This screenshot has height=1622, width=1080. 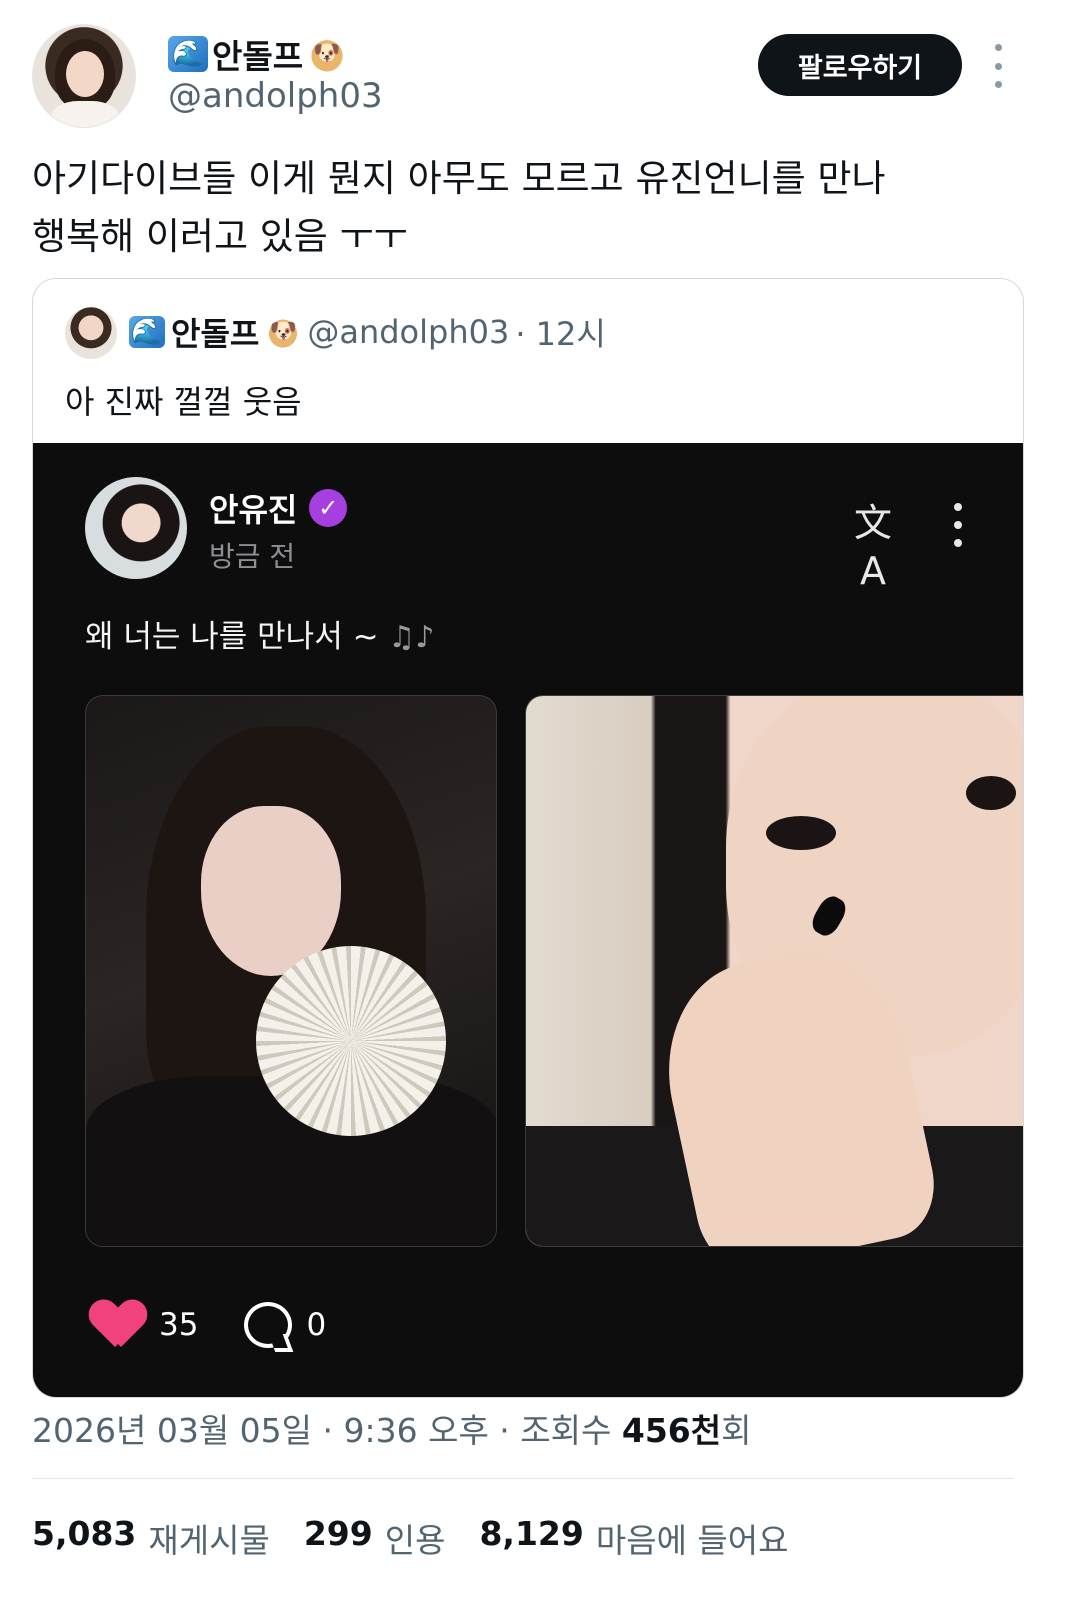 I want to click on tweet-date: 2026년 03월 05일 · 9:36 오후 · 조회수, so click(x=327, y=1430).